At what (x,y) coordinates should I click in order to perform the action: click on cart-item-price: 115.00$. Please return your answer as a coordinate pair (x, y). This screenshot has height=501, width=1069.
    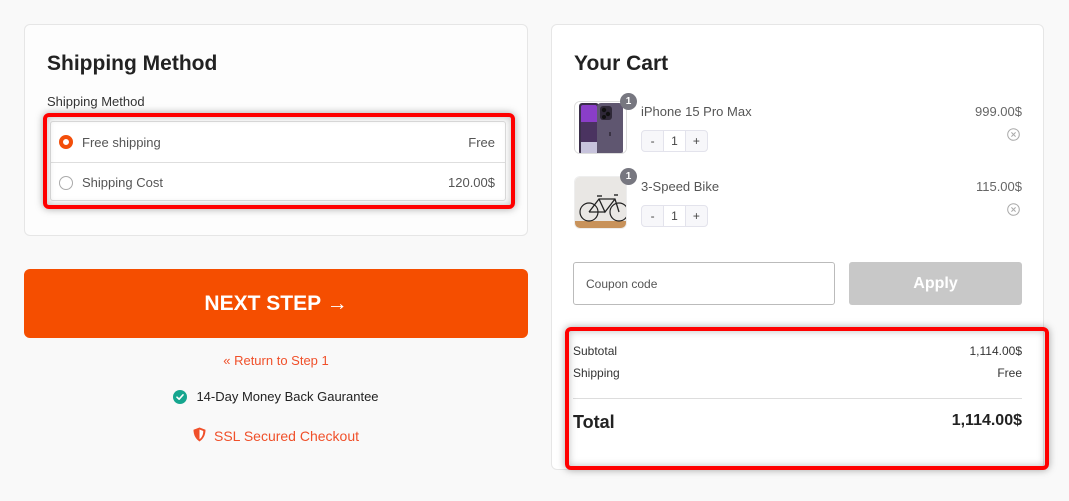
    Looking at the image, I should click on (998, 186).